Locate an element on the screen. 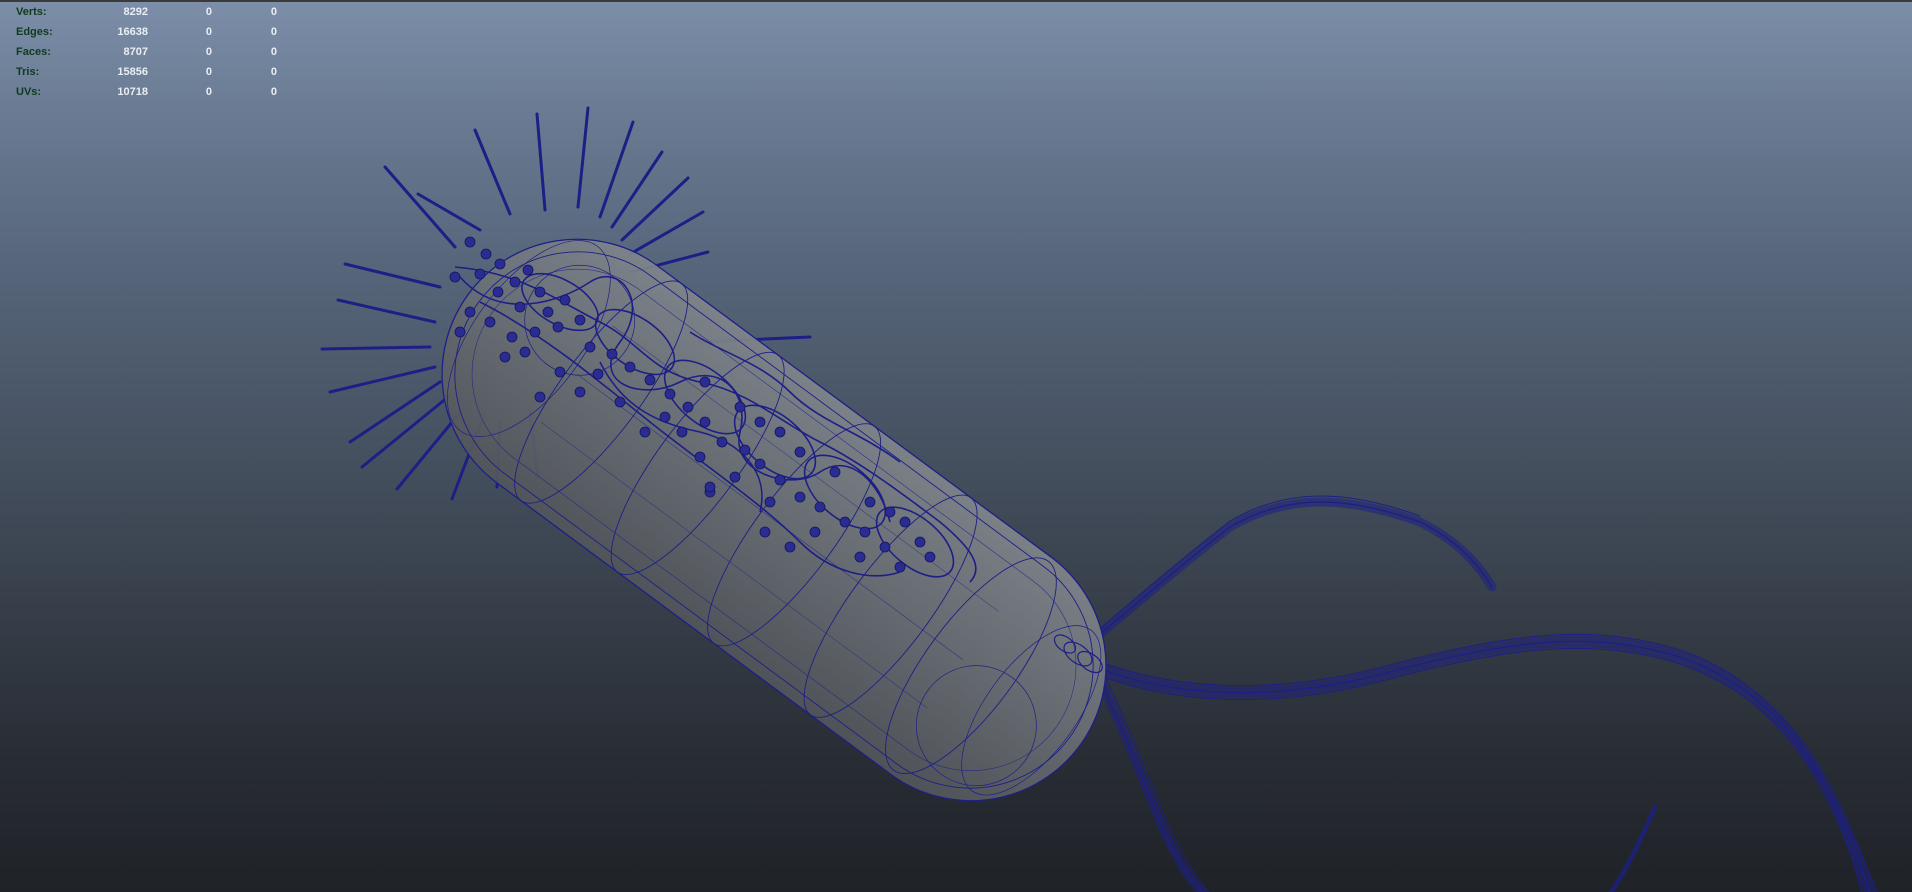  flagellum-lower is located at coordinates (1150, 778).